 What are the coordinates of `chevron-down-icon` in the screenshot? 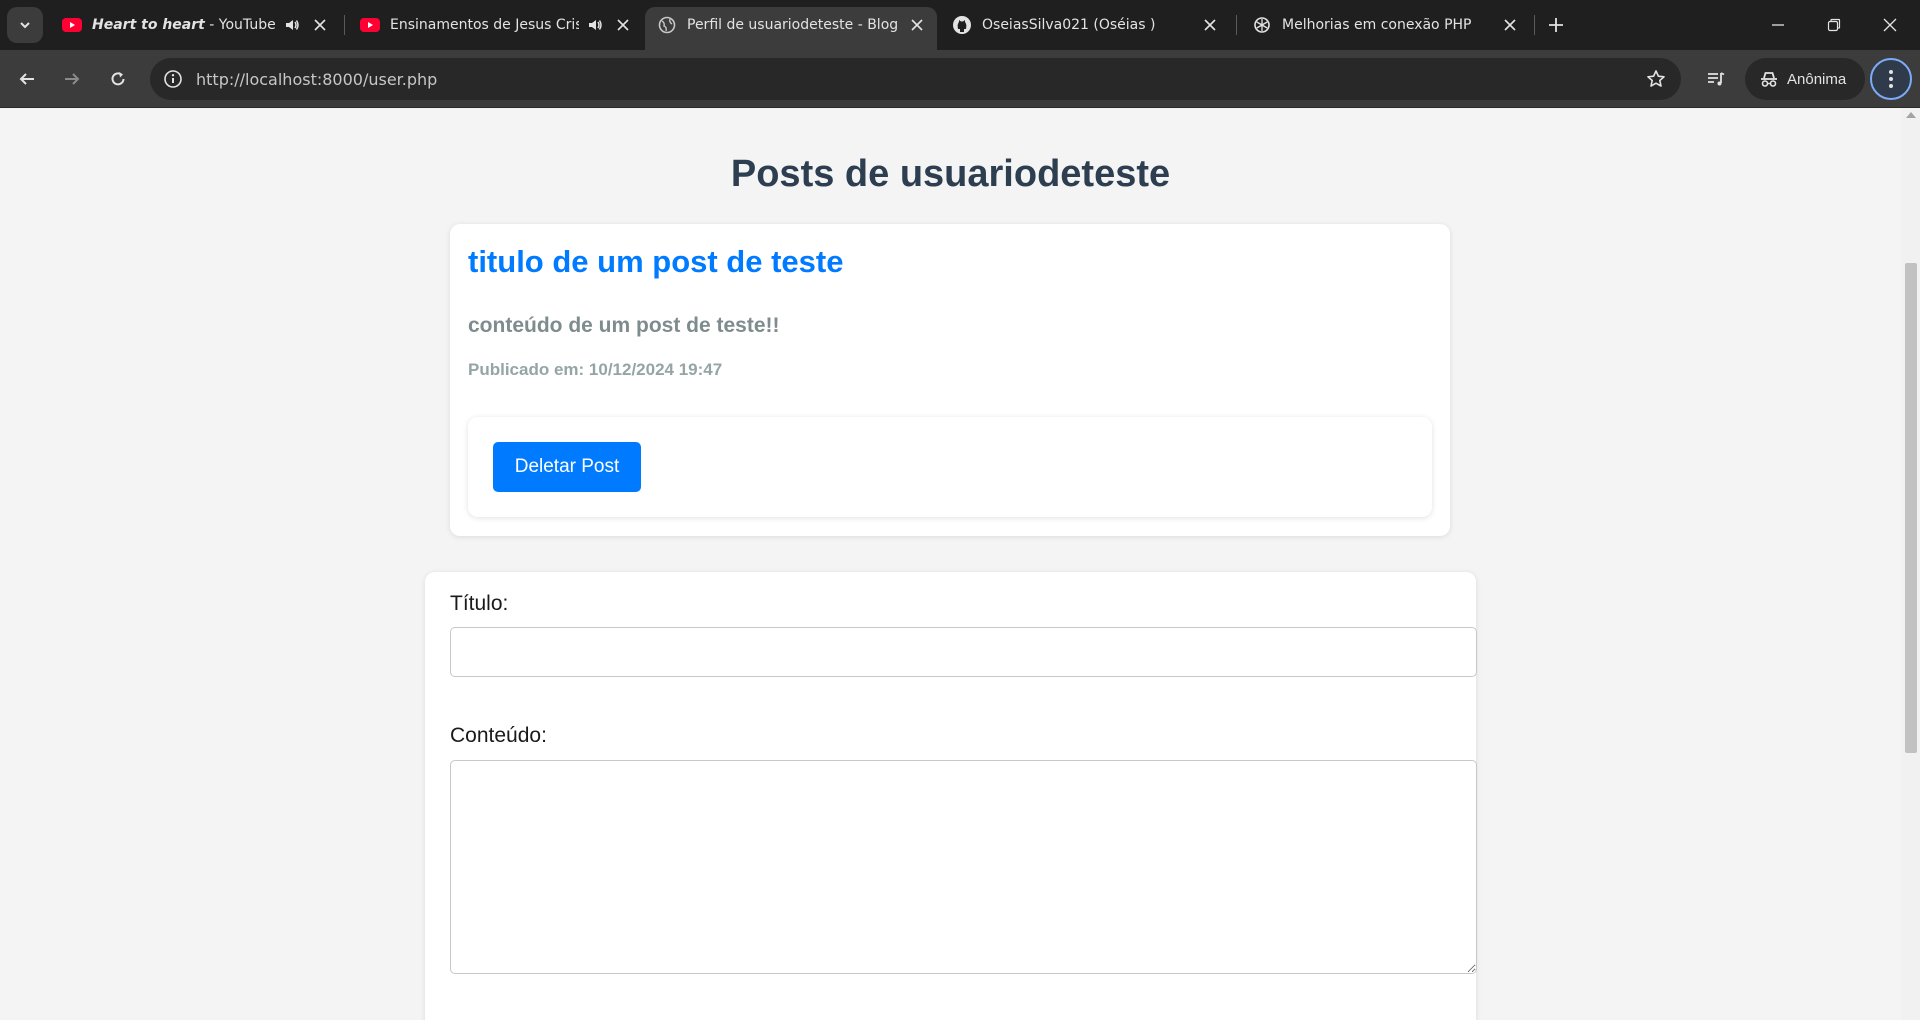 It's located at (25, 25).